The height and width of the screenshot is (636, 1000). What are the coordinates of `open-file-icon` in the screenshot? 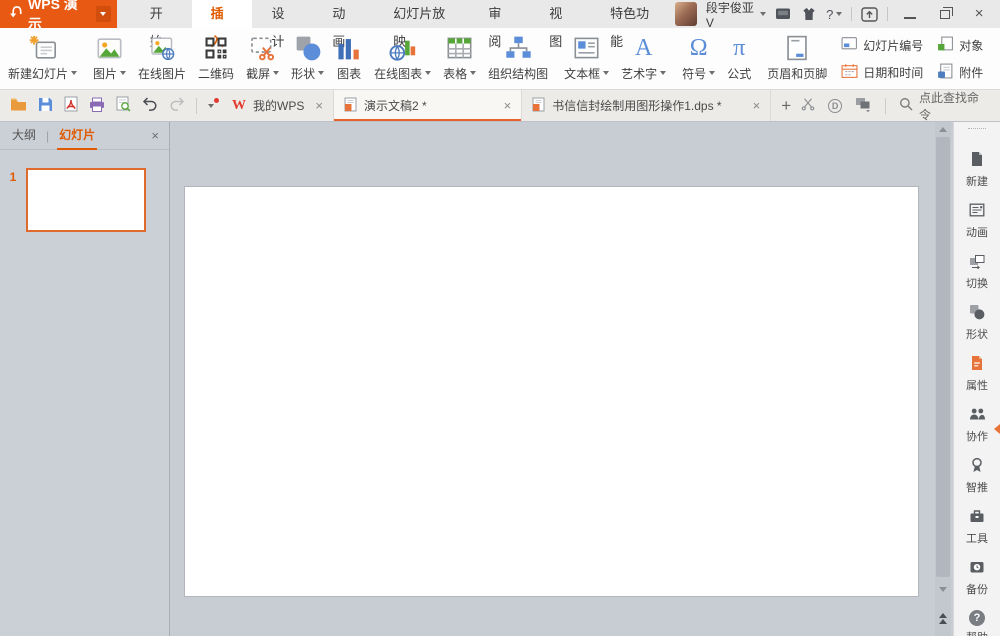 It's located at (18, 106).